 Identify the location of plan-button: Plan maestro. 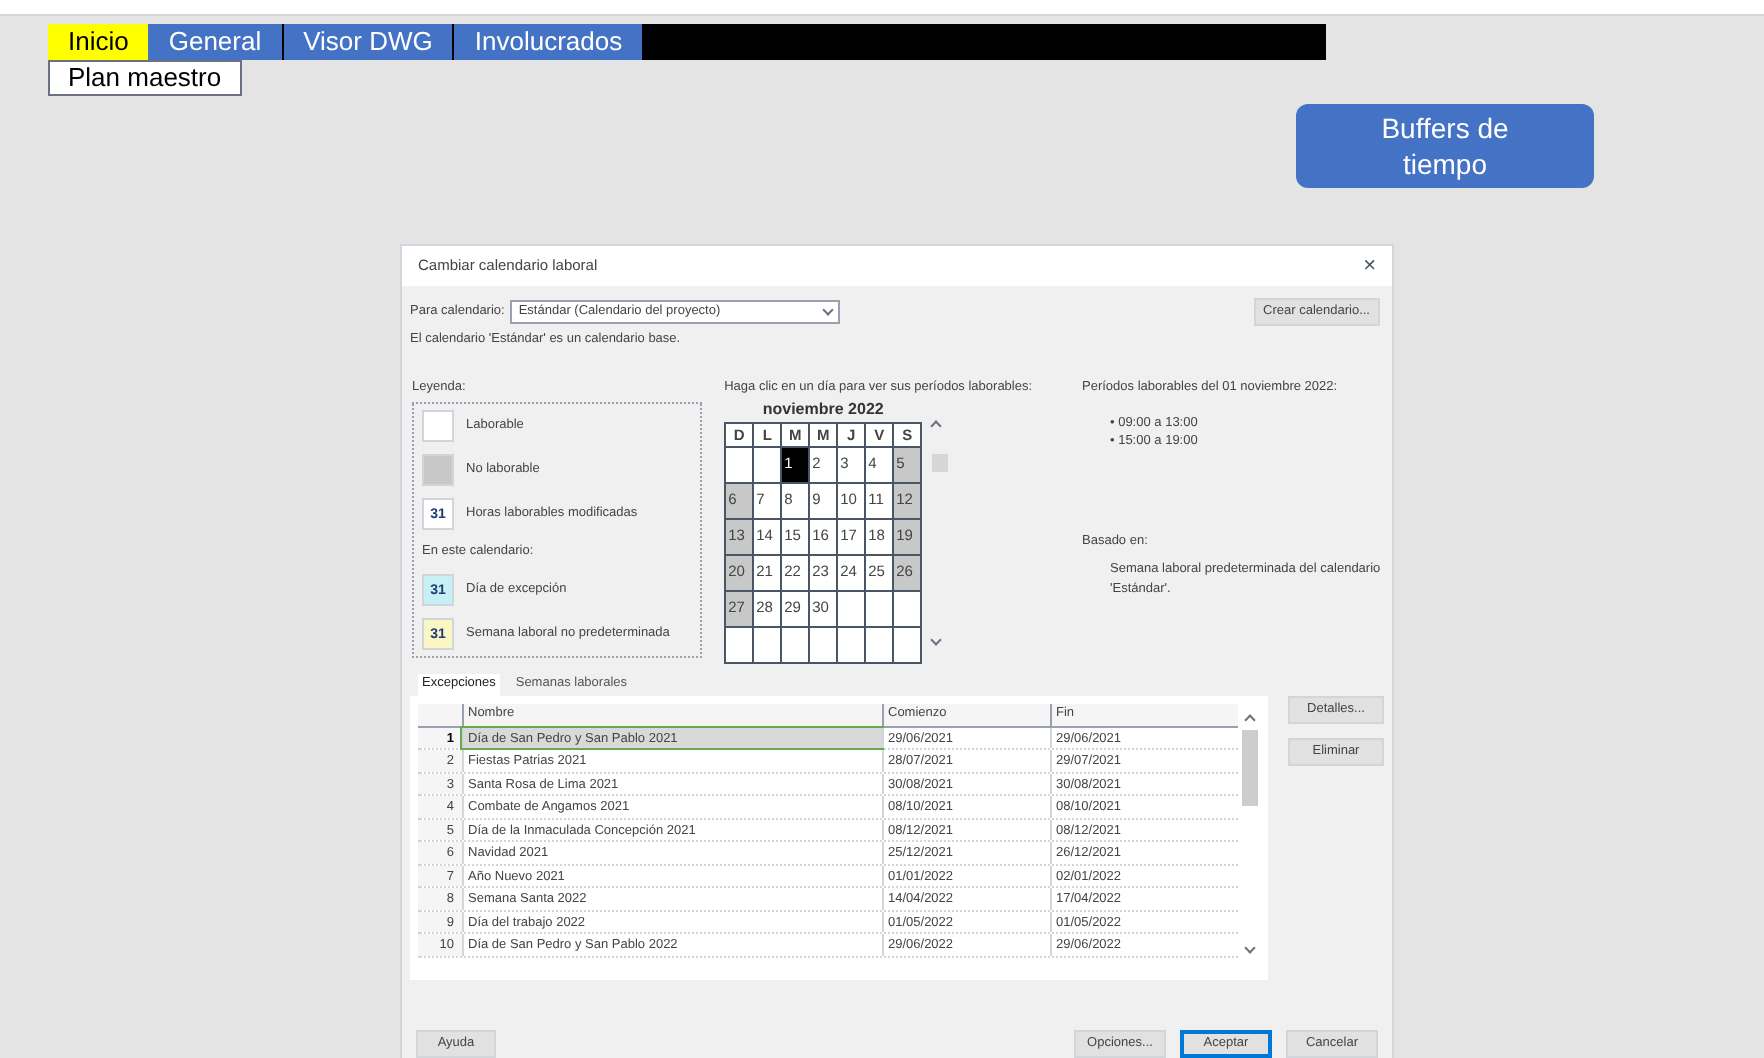
(145, 78).